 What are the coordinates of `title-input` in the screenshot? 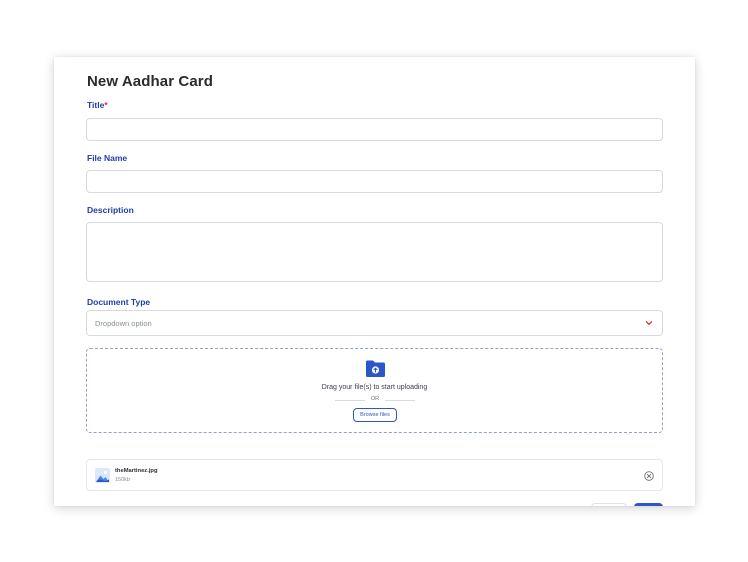 It's located at (374, 129).